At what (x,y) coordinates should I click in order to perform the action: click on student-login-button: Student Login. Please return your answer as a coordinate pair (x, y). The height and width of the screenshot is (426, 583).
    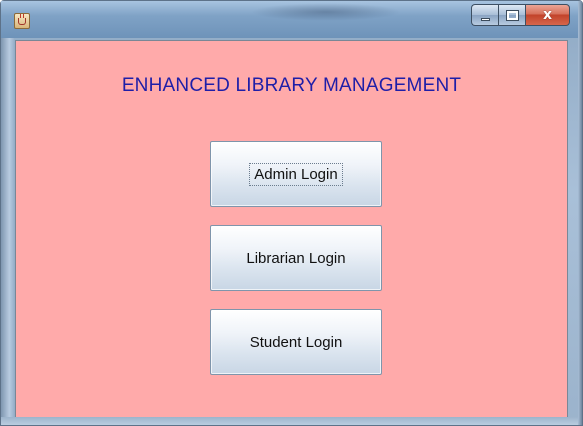
    Looking at the image, I should click on (296, 342).